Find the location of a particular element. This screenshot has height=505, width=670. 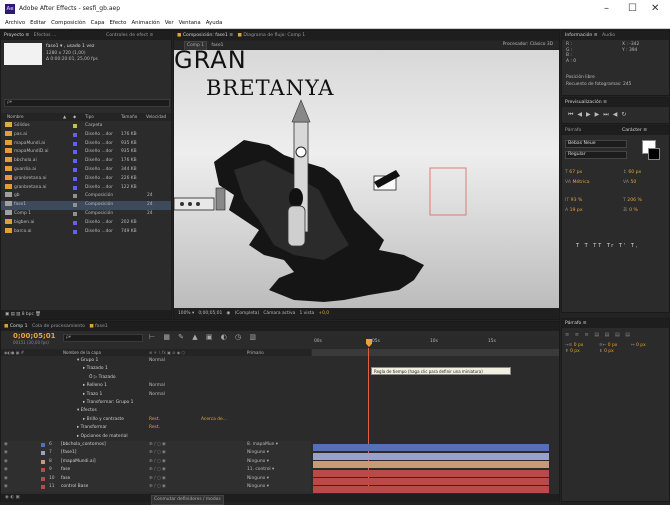

table-row: ▸ Trazado 1 is located at coordinates (156, 369).